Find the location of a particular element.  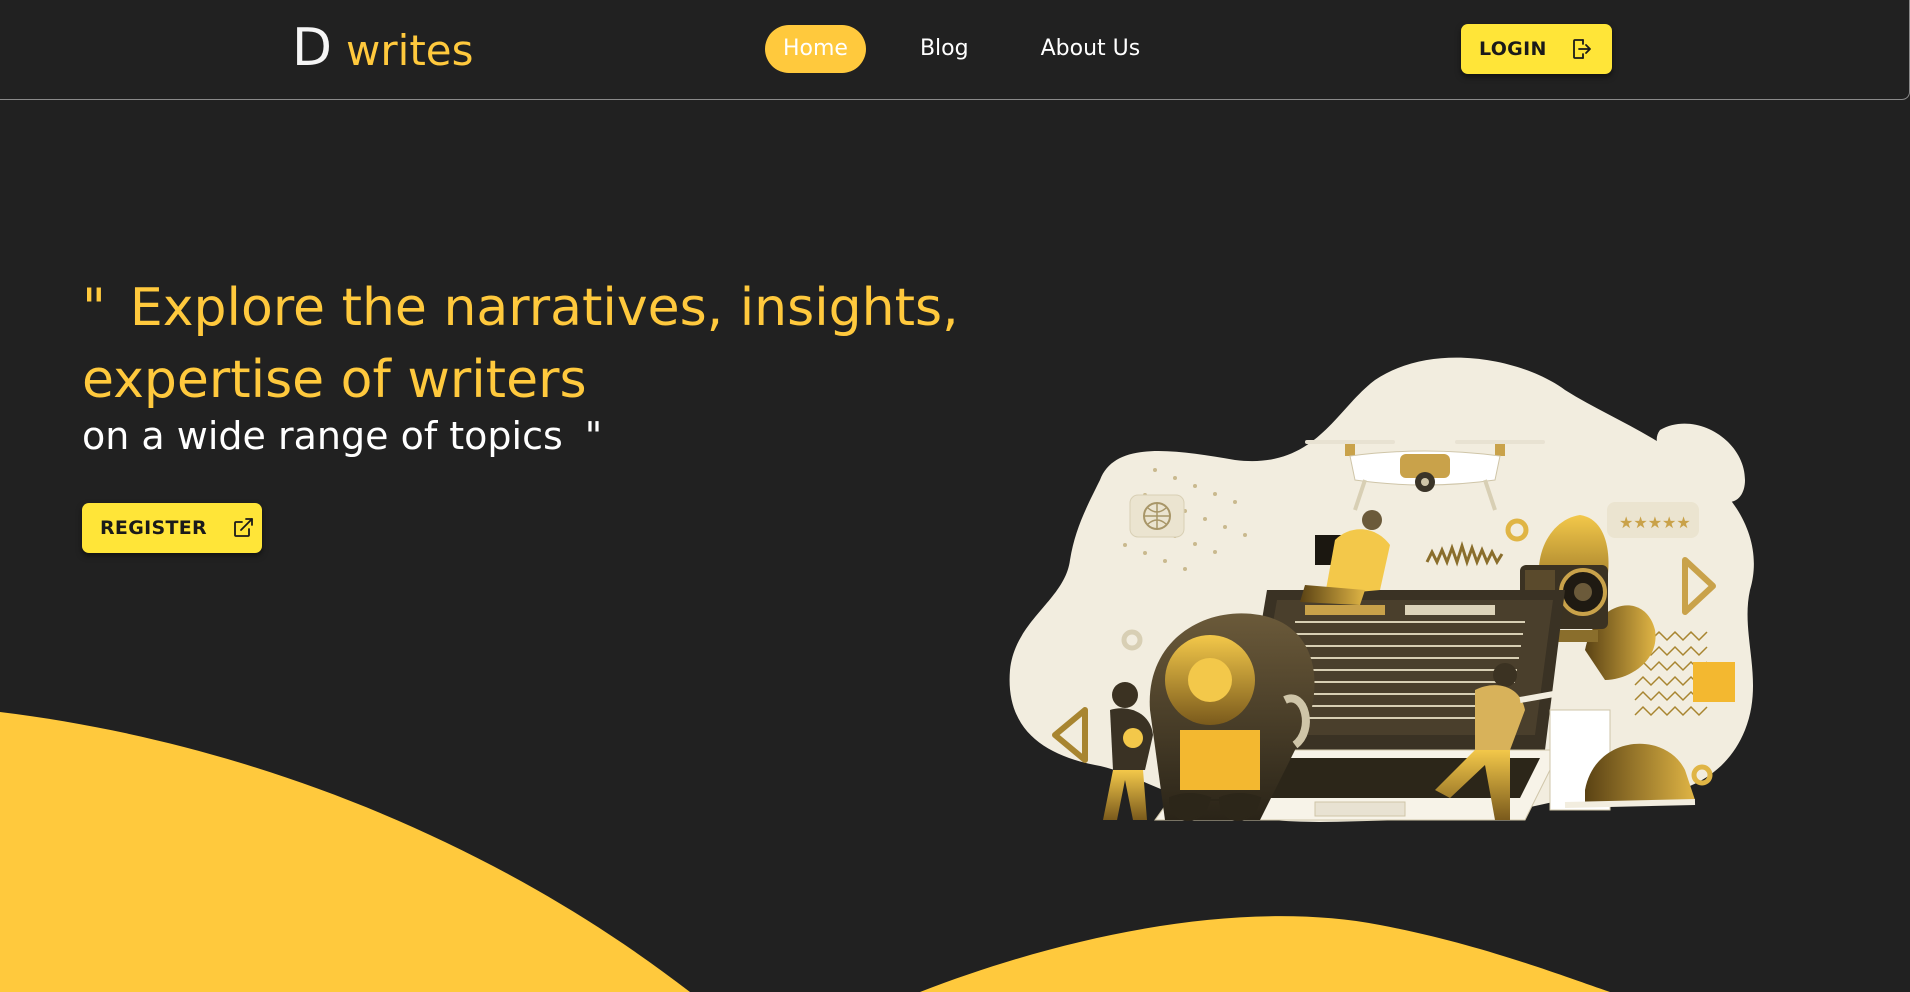

logo-letter: D is located at coordinates (312, 48).